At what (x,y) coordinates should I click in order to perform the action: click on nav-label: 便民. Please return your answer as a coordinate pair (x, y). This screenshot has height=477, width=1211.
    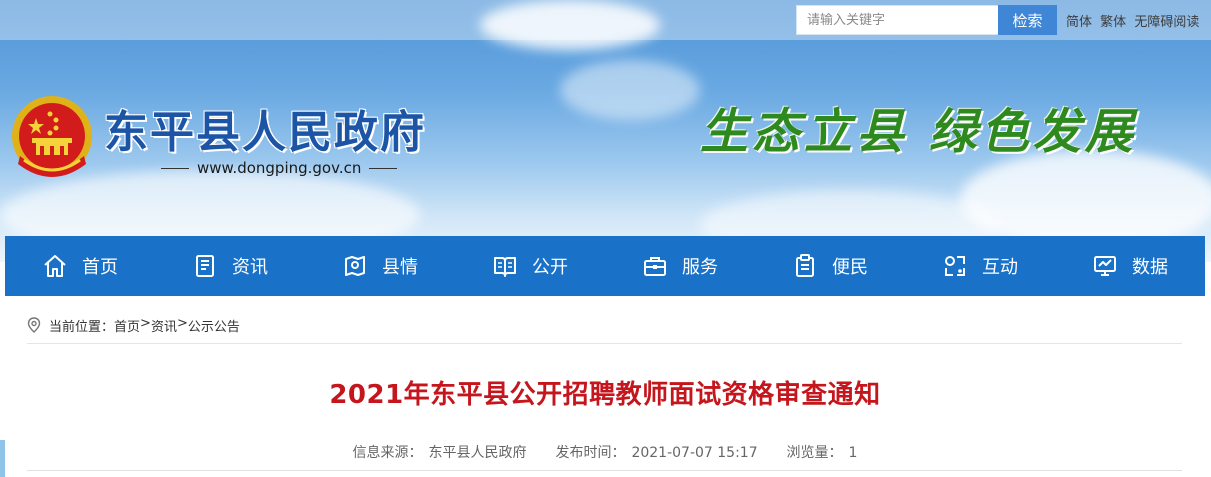
    Looking at the image, I should click on (850, 267).